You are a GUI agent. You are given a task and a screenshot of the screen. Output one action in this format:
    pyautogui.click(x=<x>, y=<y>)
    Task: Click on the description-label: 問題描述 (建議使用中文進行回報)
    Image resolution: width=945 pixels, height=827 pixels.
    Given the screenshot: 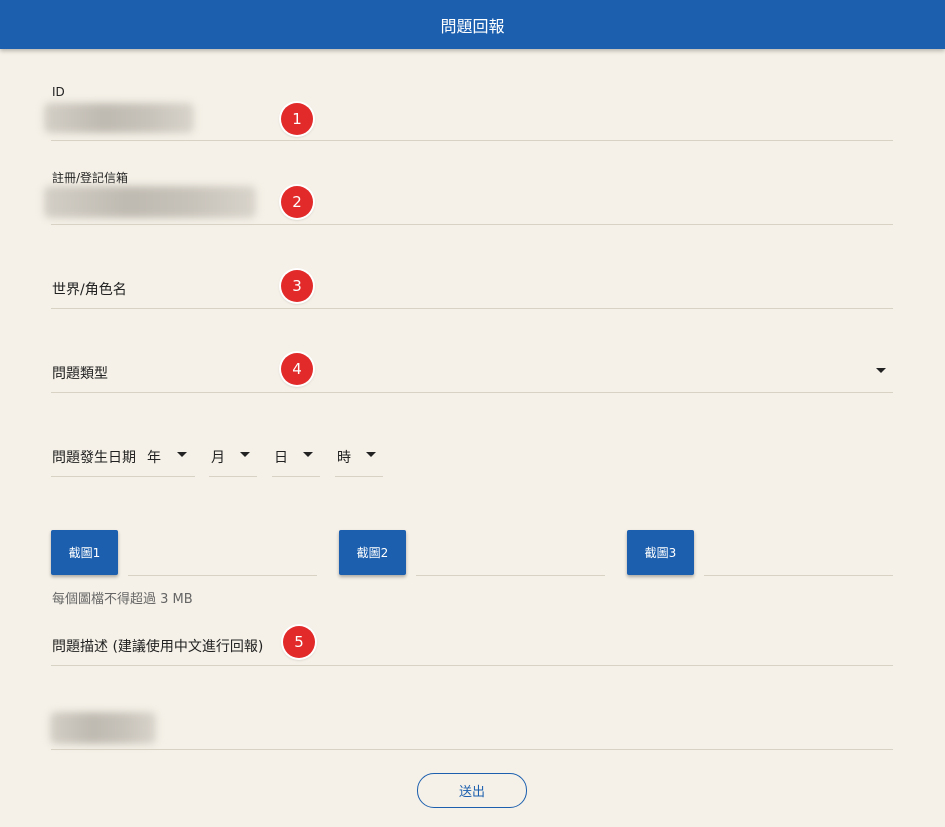 What is the action you would take?
    pyautogui.click(x=158, y=647)
    